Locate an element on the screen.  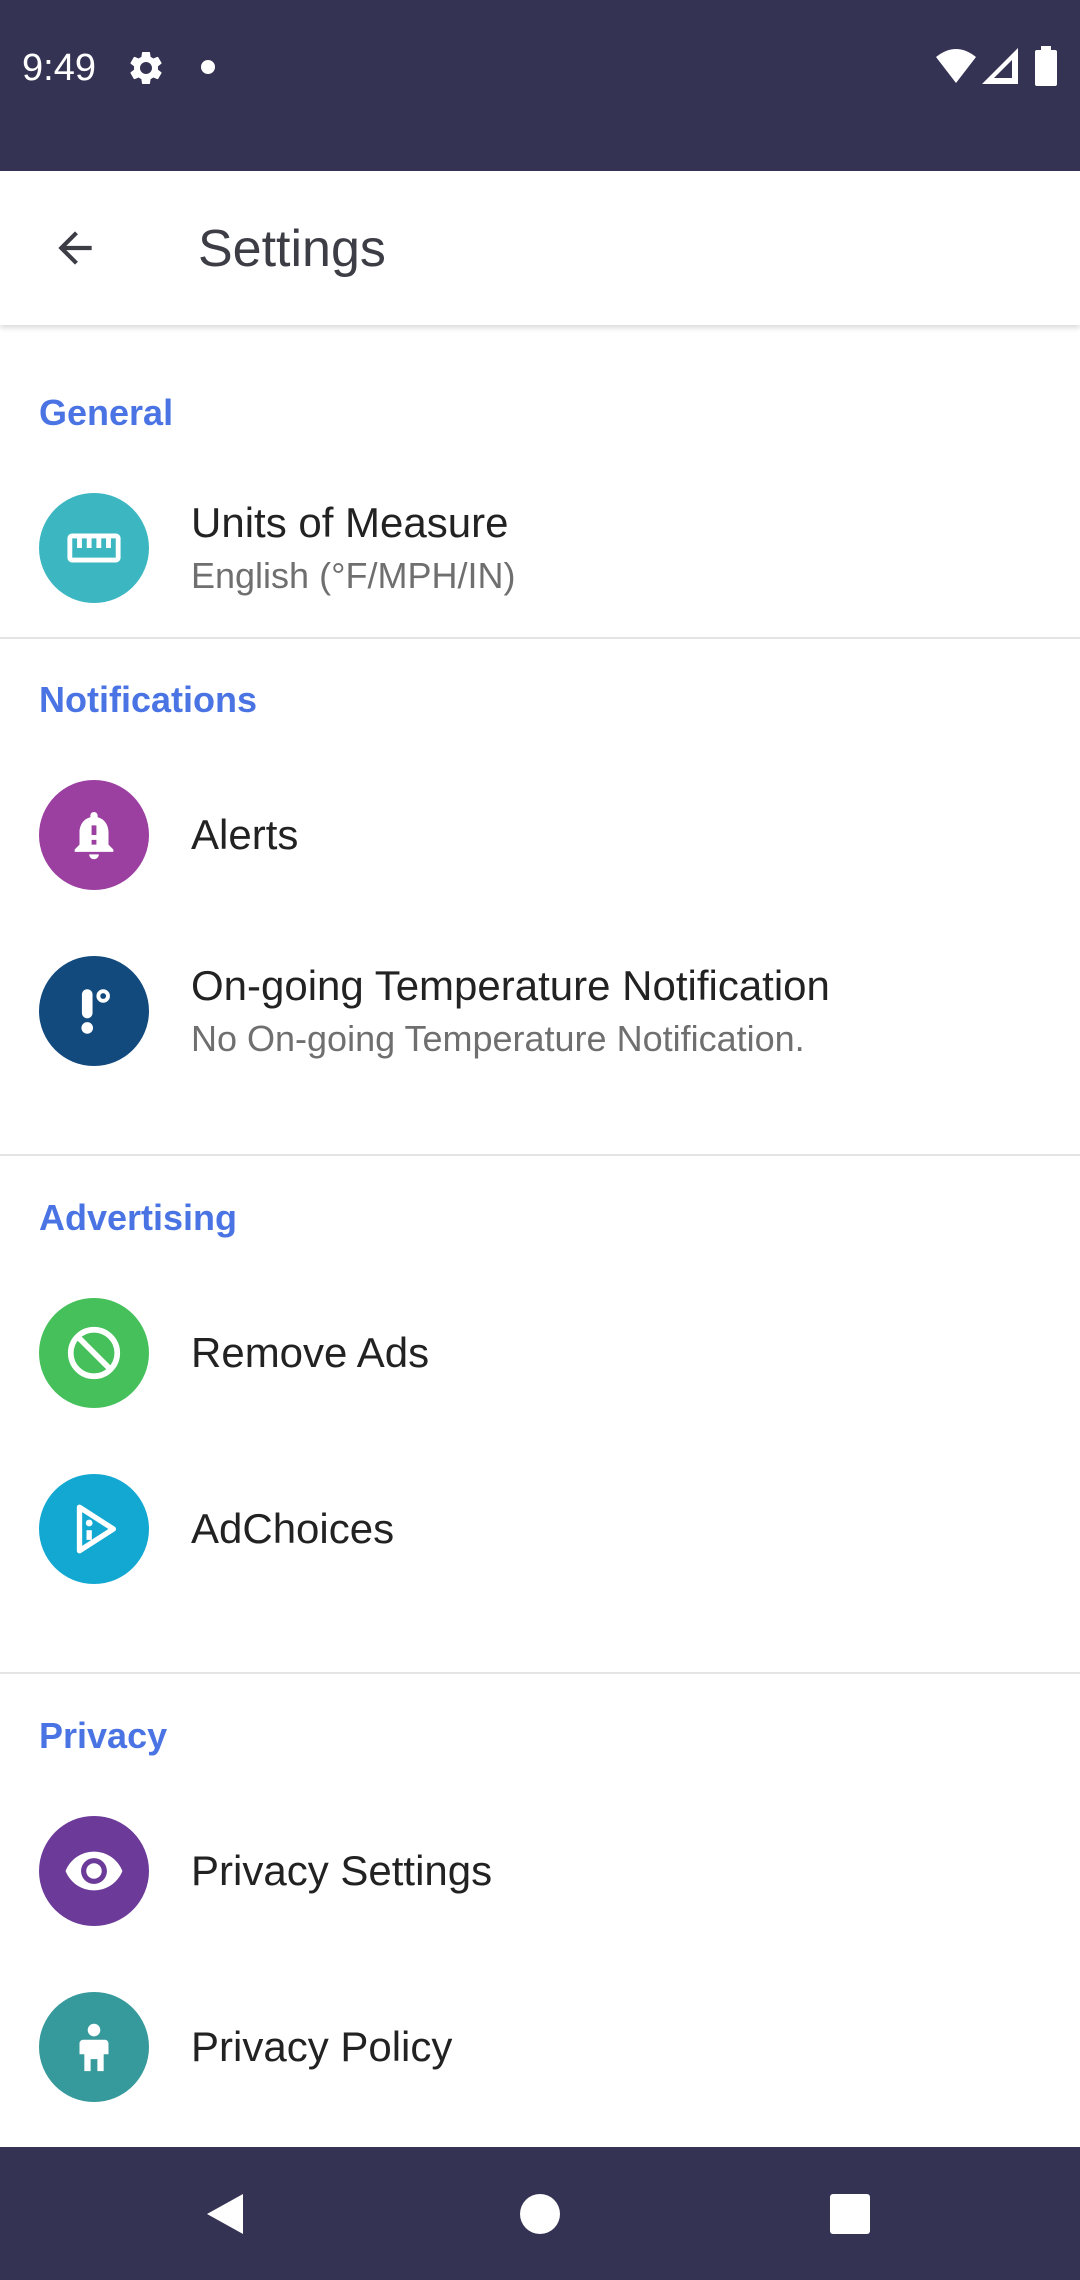
person-icon is located at coordinates (94, 2047).